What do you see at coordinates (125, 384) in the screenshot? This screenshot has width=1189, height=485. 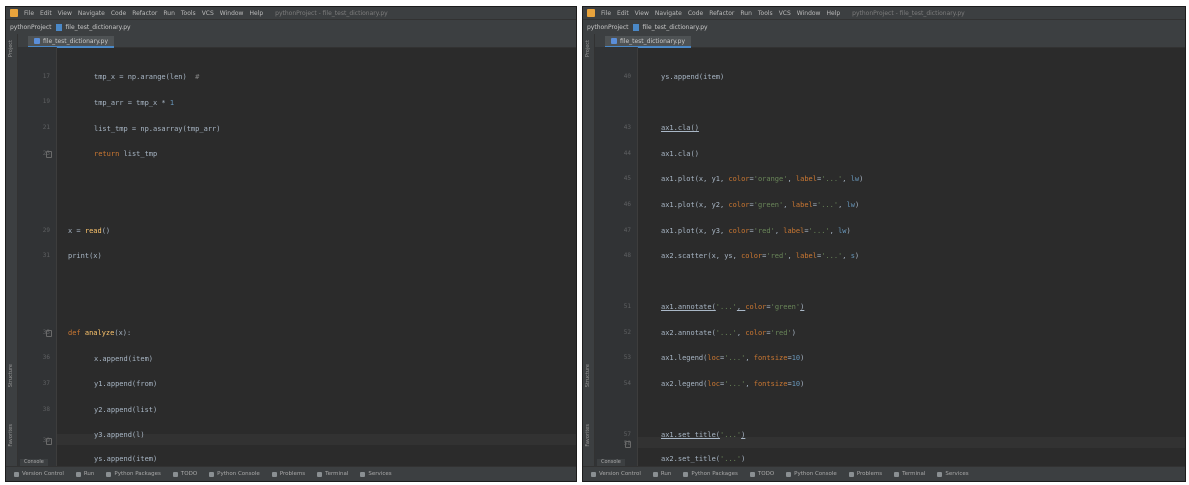 I see `code-line: y1.append(from)` at bounding box center [125, 384].